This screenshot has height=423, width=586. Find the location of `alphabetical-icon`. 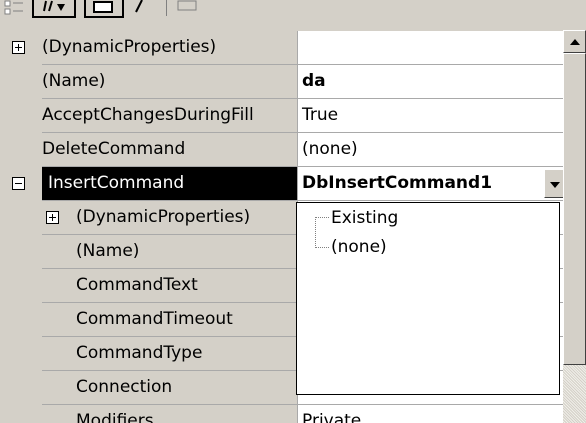

alphabetical-icon is located at coordinates (54, 9).